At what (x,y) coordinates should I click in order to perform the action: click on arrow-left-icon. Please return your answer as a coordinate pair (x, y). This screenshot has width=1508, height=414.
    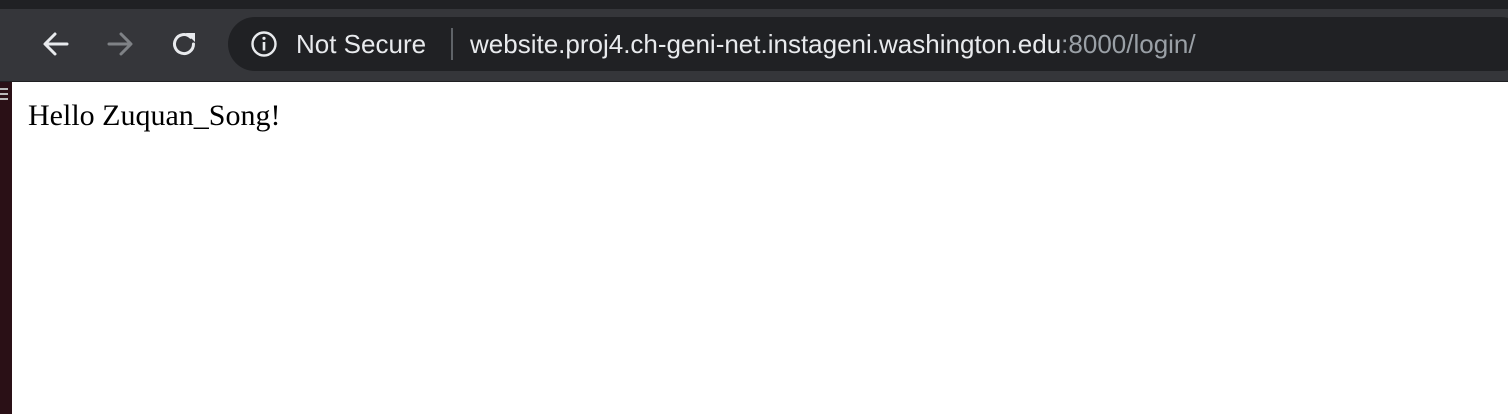
    Looking at the image, I should click on (56, 44).